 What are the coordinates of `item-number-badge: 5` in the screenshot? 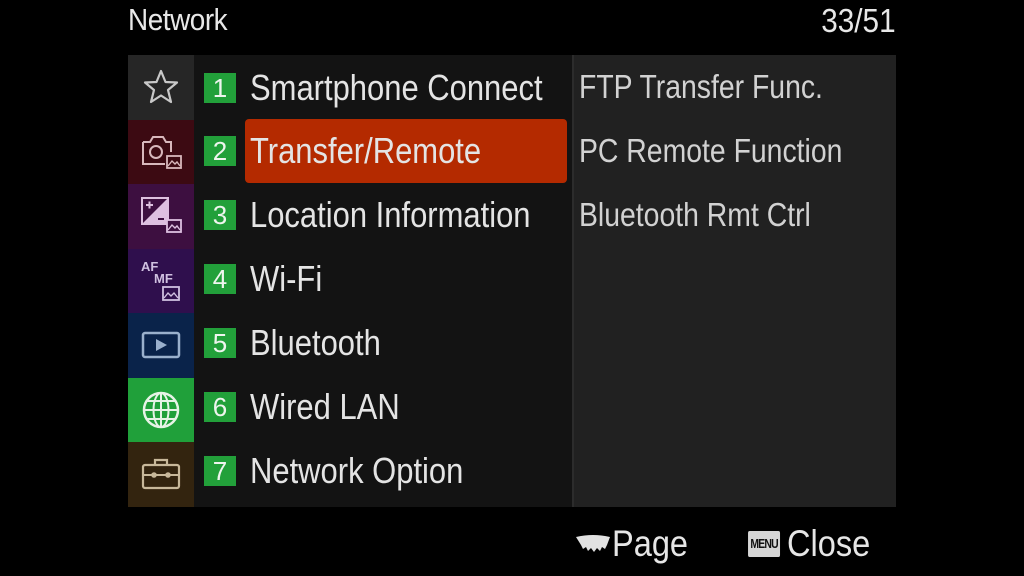 It's located at (220, 343).